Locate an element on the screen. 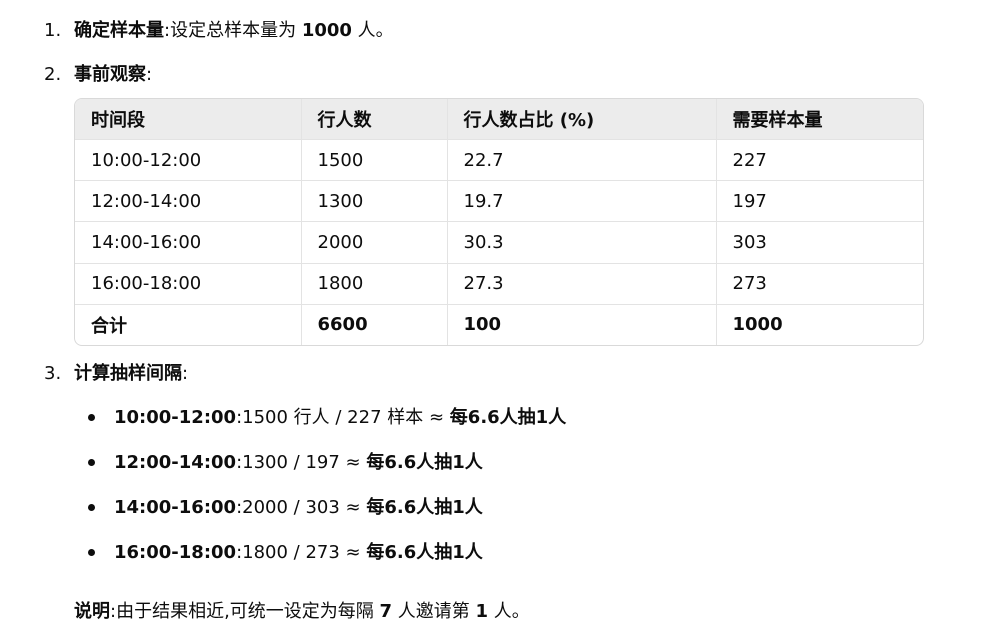  interval-calc: 1800 / 273 ≈ is located at coordinates (304, 552).